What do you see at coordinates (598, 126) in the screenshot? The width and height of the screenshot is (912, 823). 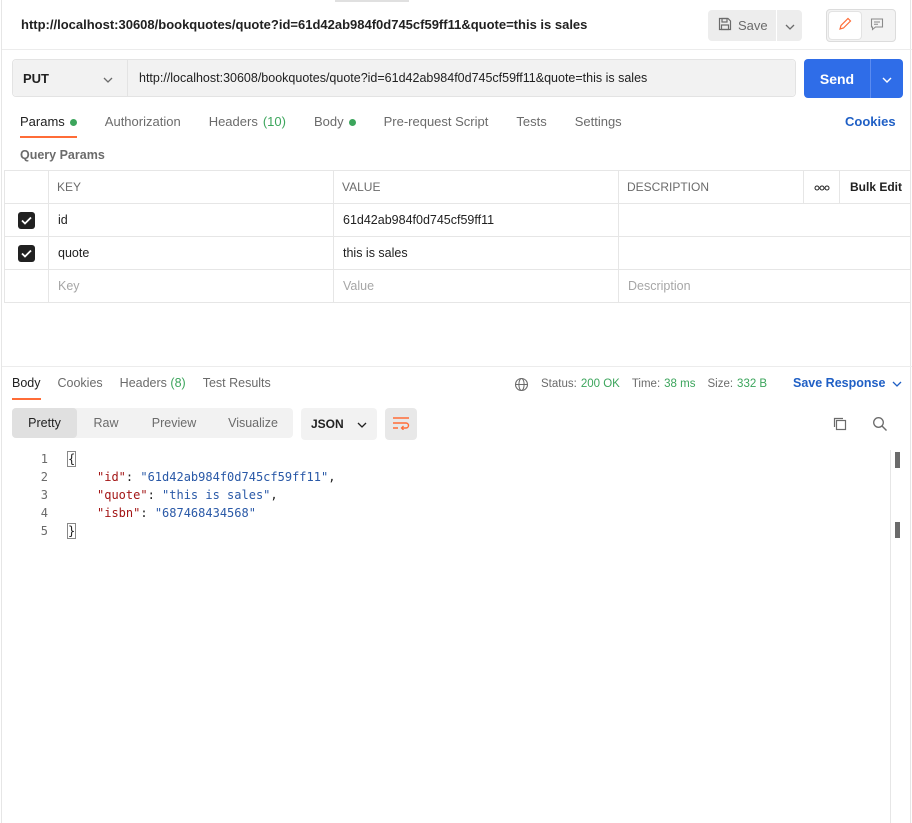 I see `tab-settings: Settings` at bounding box center [598, 126].